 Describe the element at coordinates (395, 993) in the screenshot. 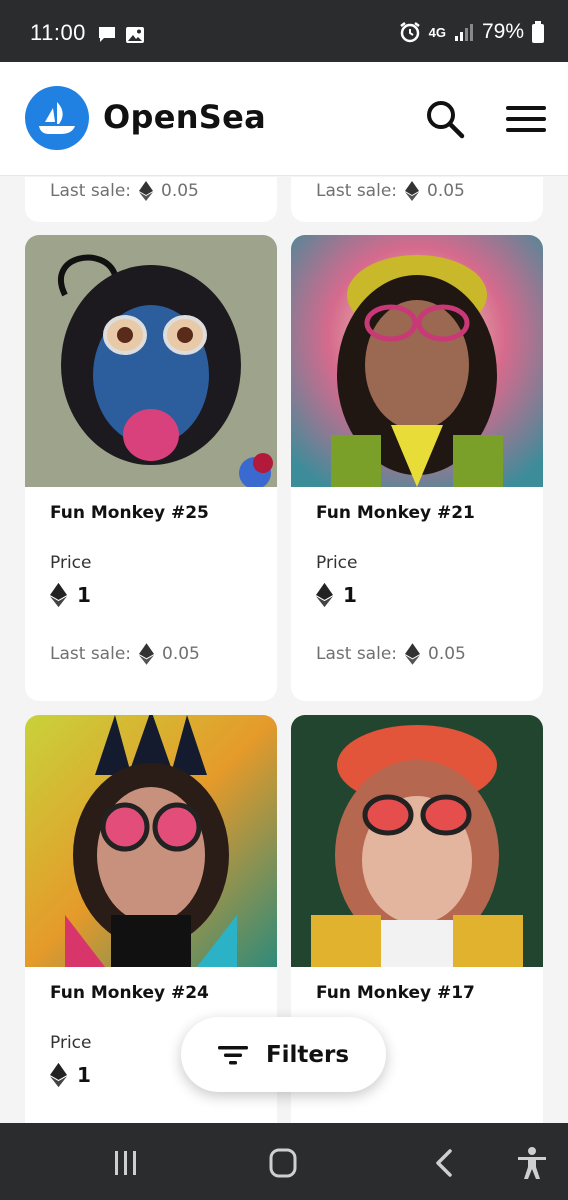

I see `nft-title: Fun Monkey #17` at that location.